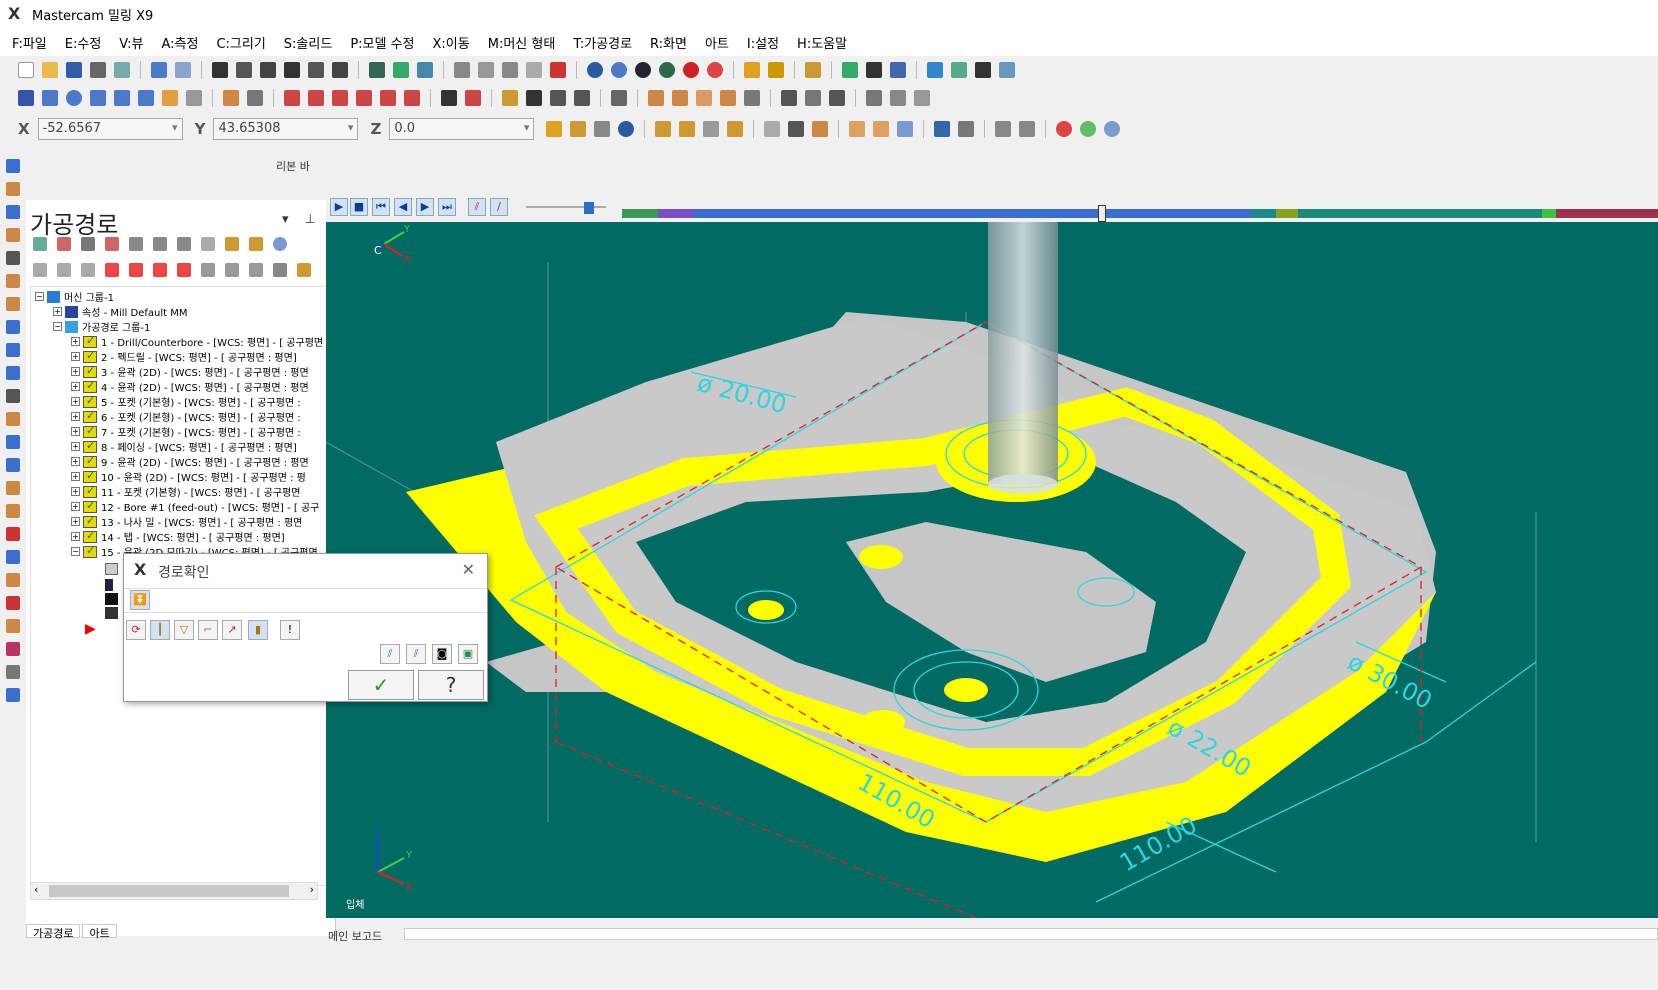 This screenshot has height=990, width=1658. I want to click on scroll-left-icon: ‹, so click(36, 889).